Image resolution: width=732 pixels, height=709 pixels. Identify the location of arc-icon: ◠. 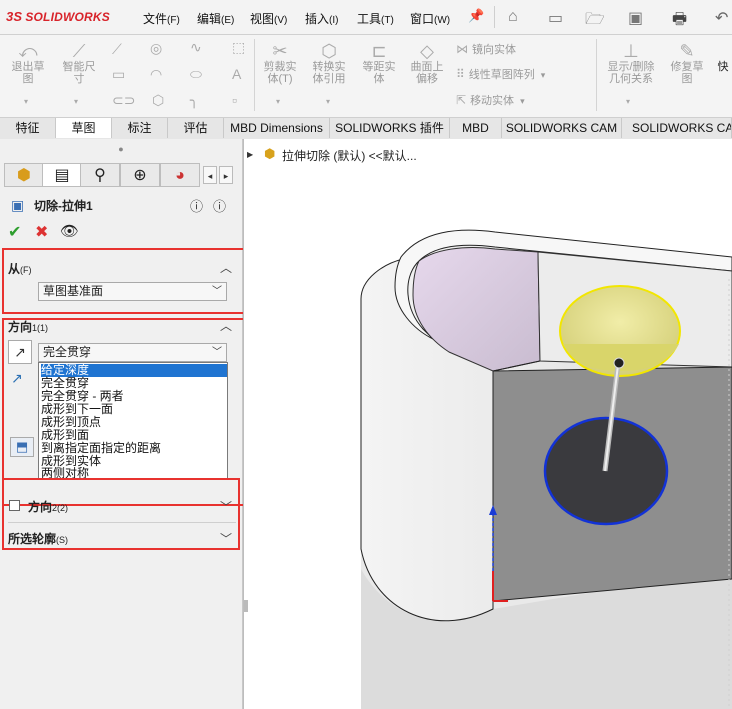
(156, 74).